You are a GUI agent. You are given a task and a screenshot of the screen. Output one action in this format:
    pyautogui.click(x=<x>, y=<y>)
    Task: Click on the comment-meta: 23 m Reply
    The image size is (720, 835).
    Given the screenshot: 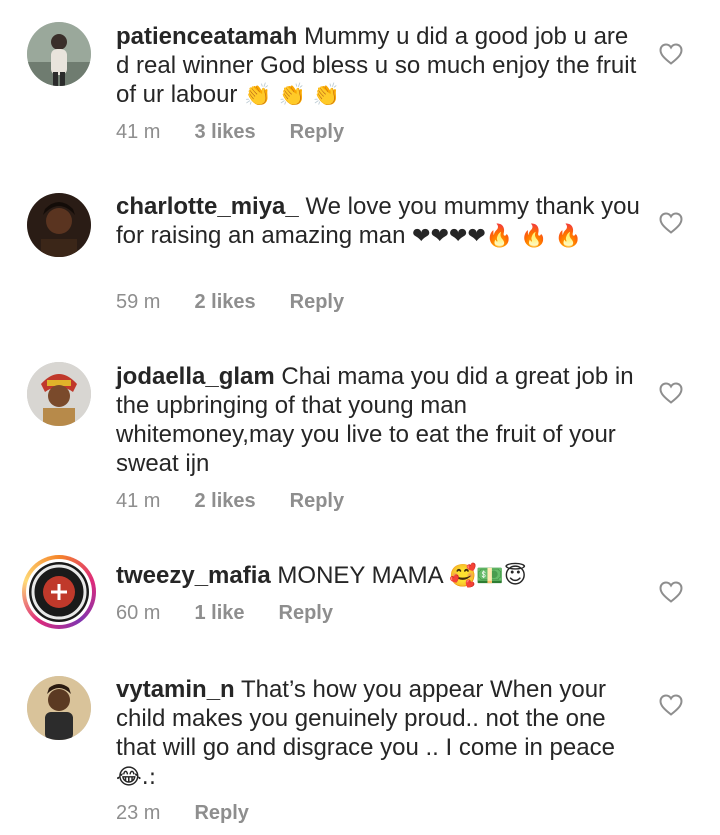 What is the action you would take?
    pyautogui.click(x=199, y=813)
    